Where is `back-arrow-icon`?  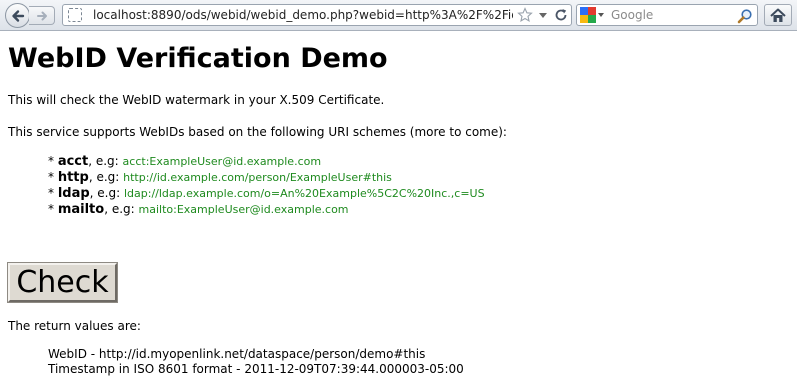 back-arrow-icon is located at coordinates (17, 15).